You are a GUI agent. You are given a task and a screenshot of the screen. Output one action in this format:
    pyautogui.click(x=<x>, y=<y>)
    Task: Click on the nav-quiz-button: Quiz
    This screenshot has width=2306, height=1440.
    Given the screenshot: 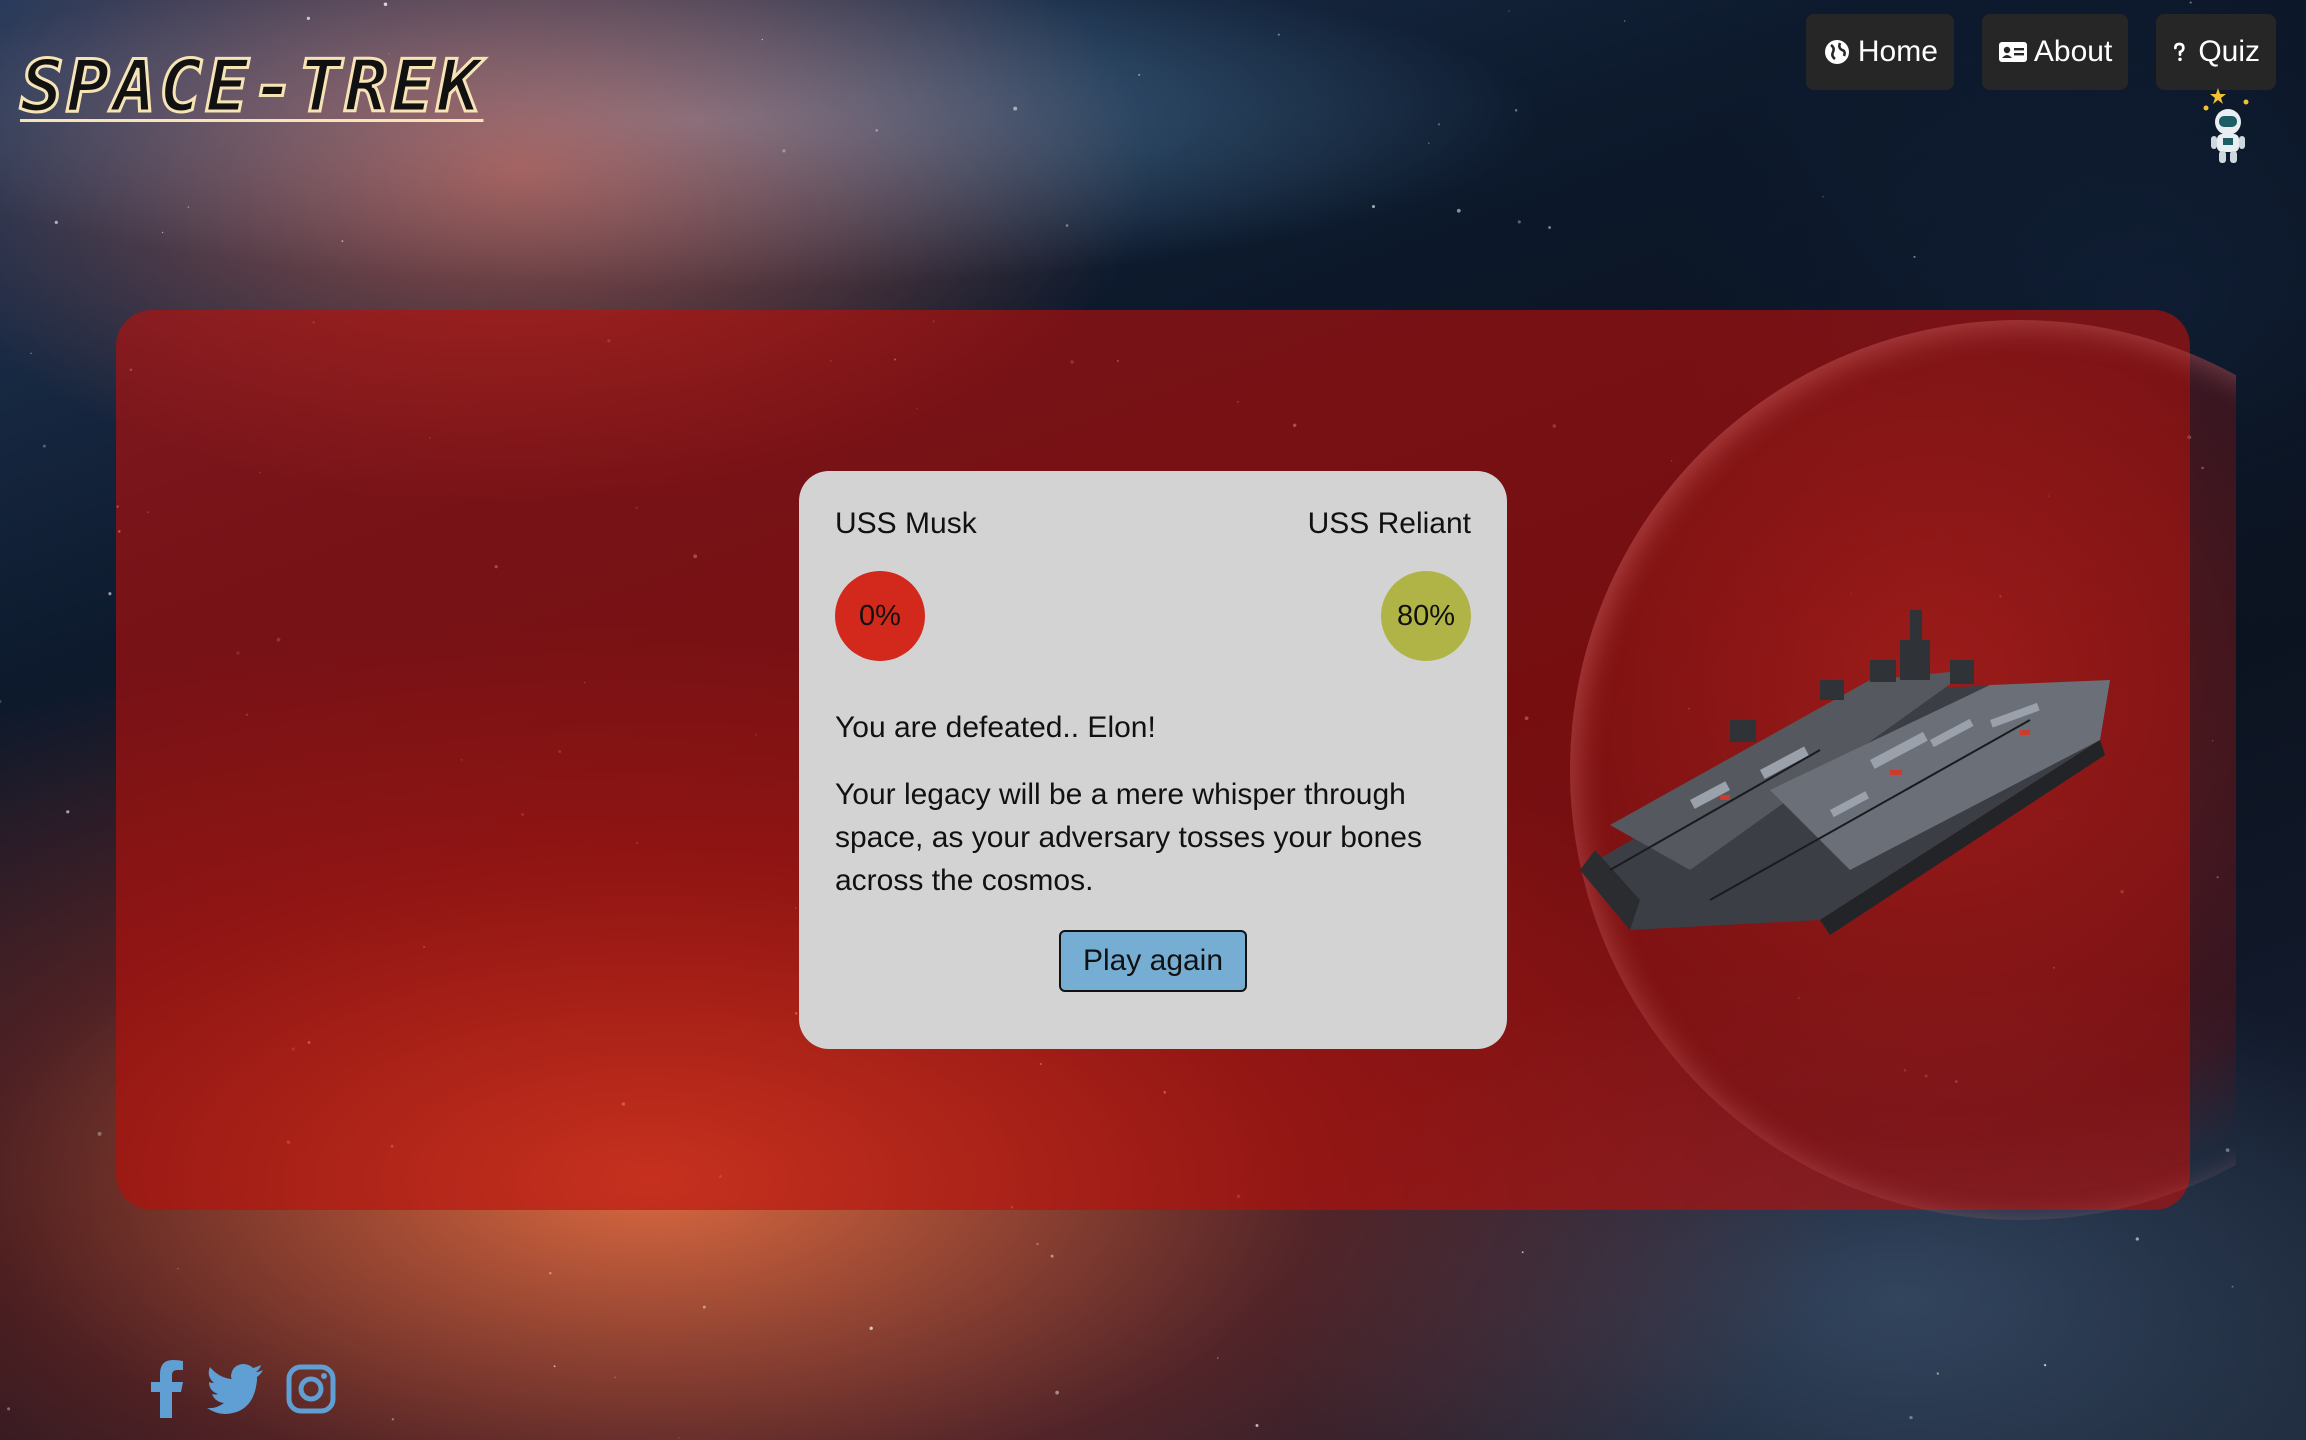 What is the action you would take?
    pyautogui.click(x=2216, y=52)
    